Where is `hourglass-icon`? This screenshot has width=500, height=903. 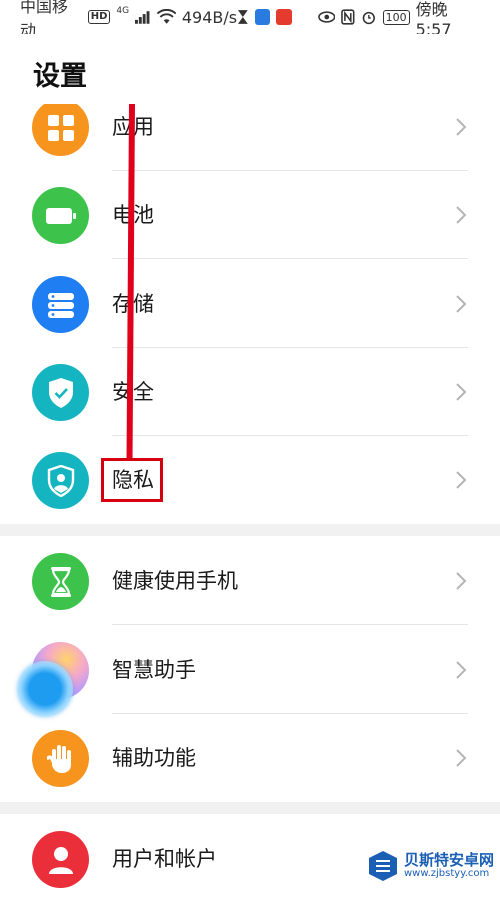
hourglass-icon is located at coordinates (60, 581).